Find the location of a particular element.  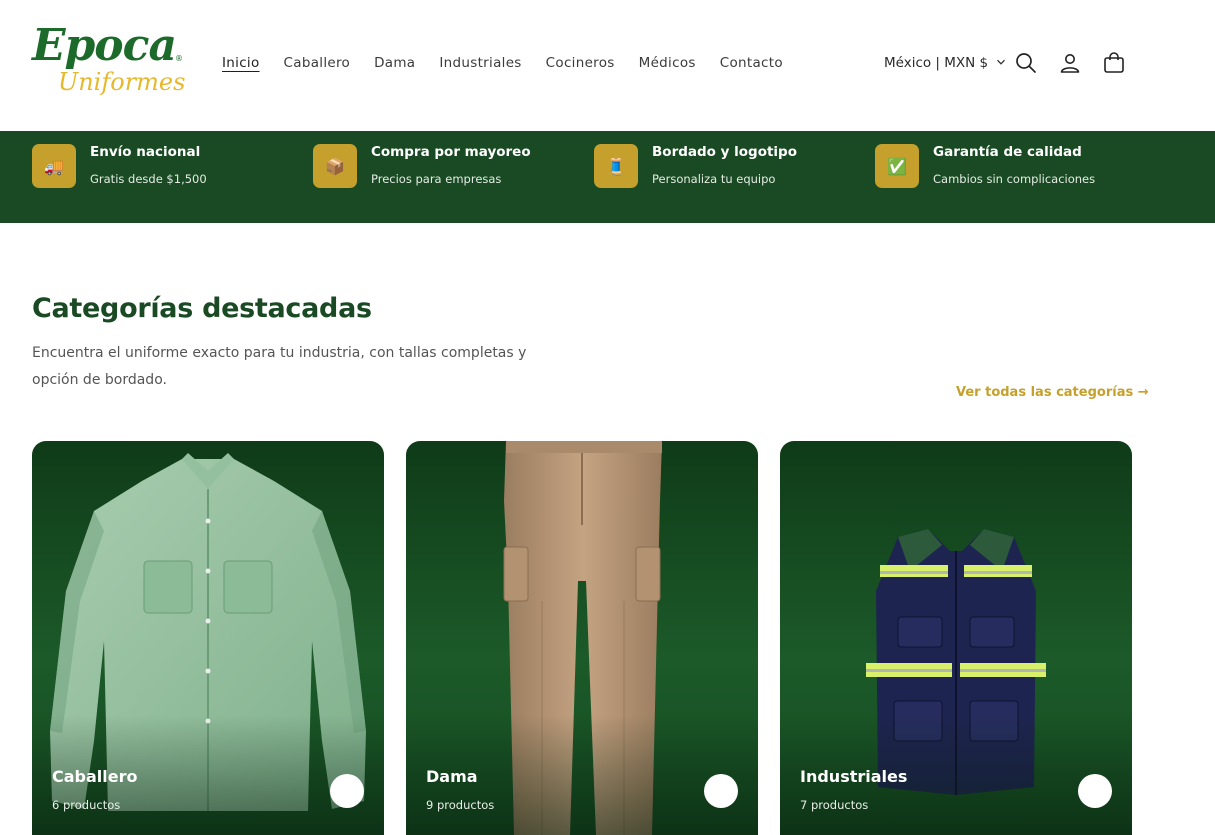

benefit-title: Compra por mayoreo is located at coordinates (451, 152).